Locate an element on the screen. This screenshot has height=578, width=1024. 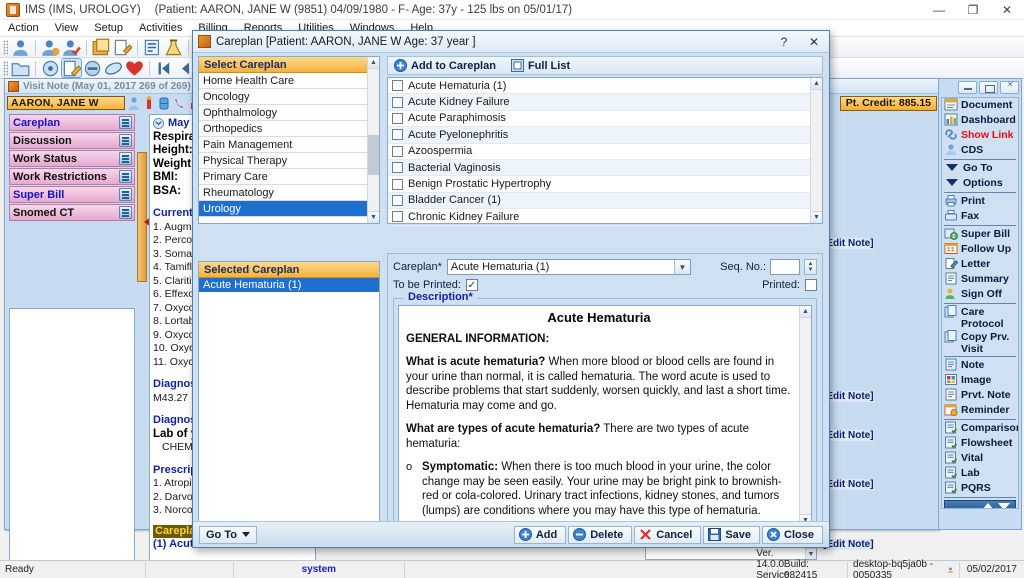
review-icon is located at coordinates (152, 47).